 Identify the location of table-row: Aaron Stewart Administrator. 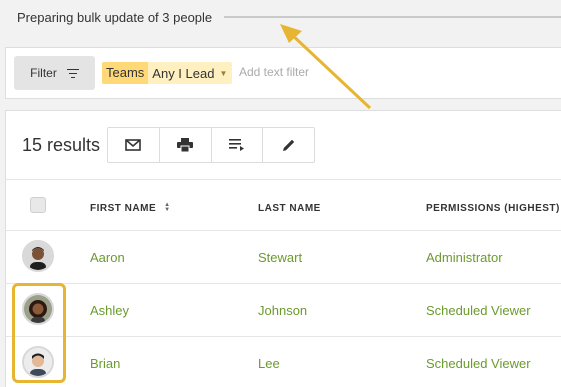
(283, 257).